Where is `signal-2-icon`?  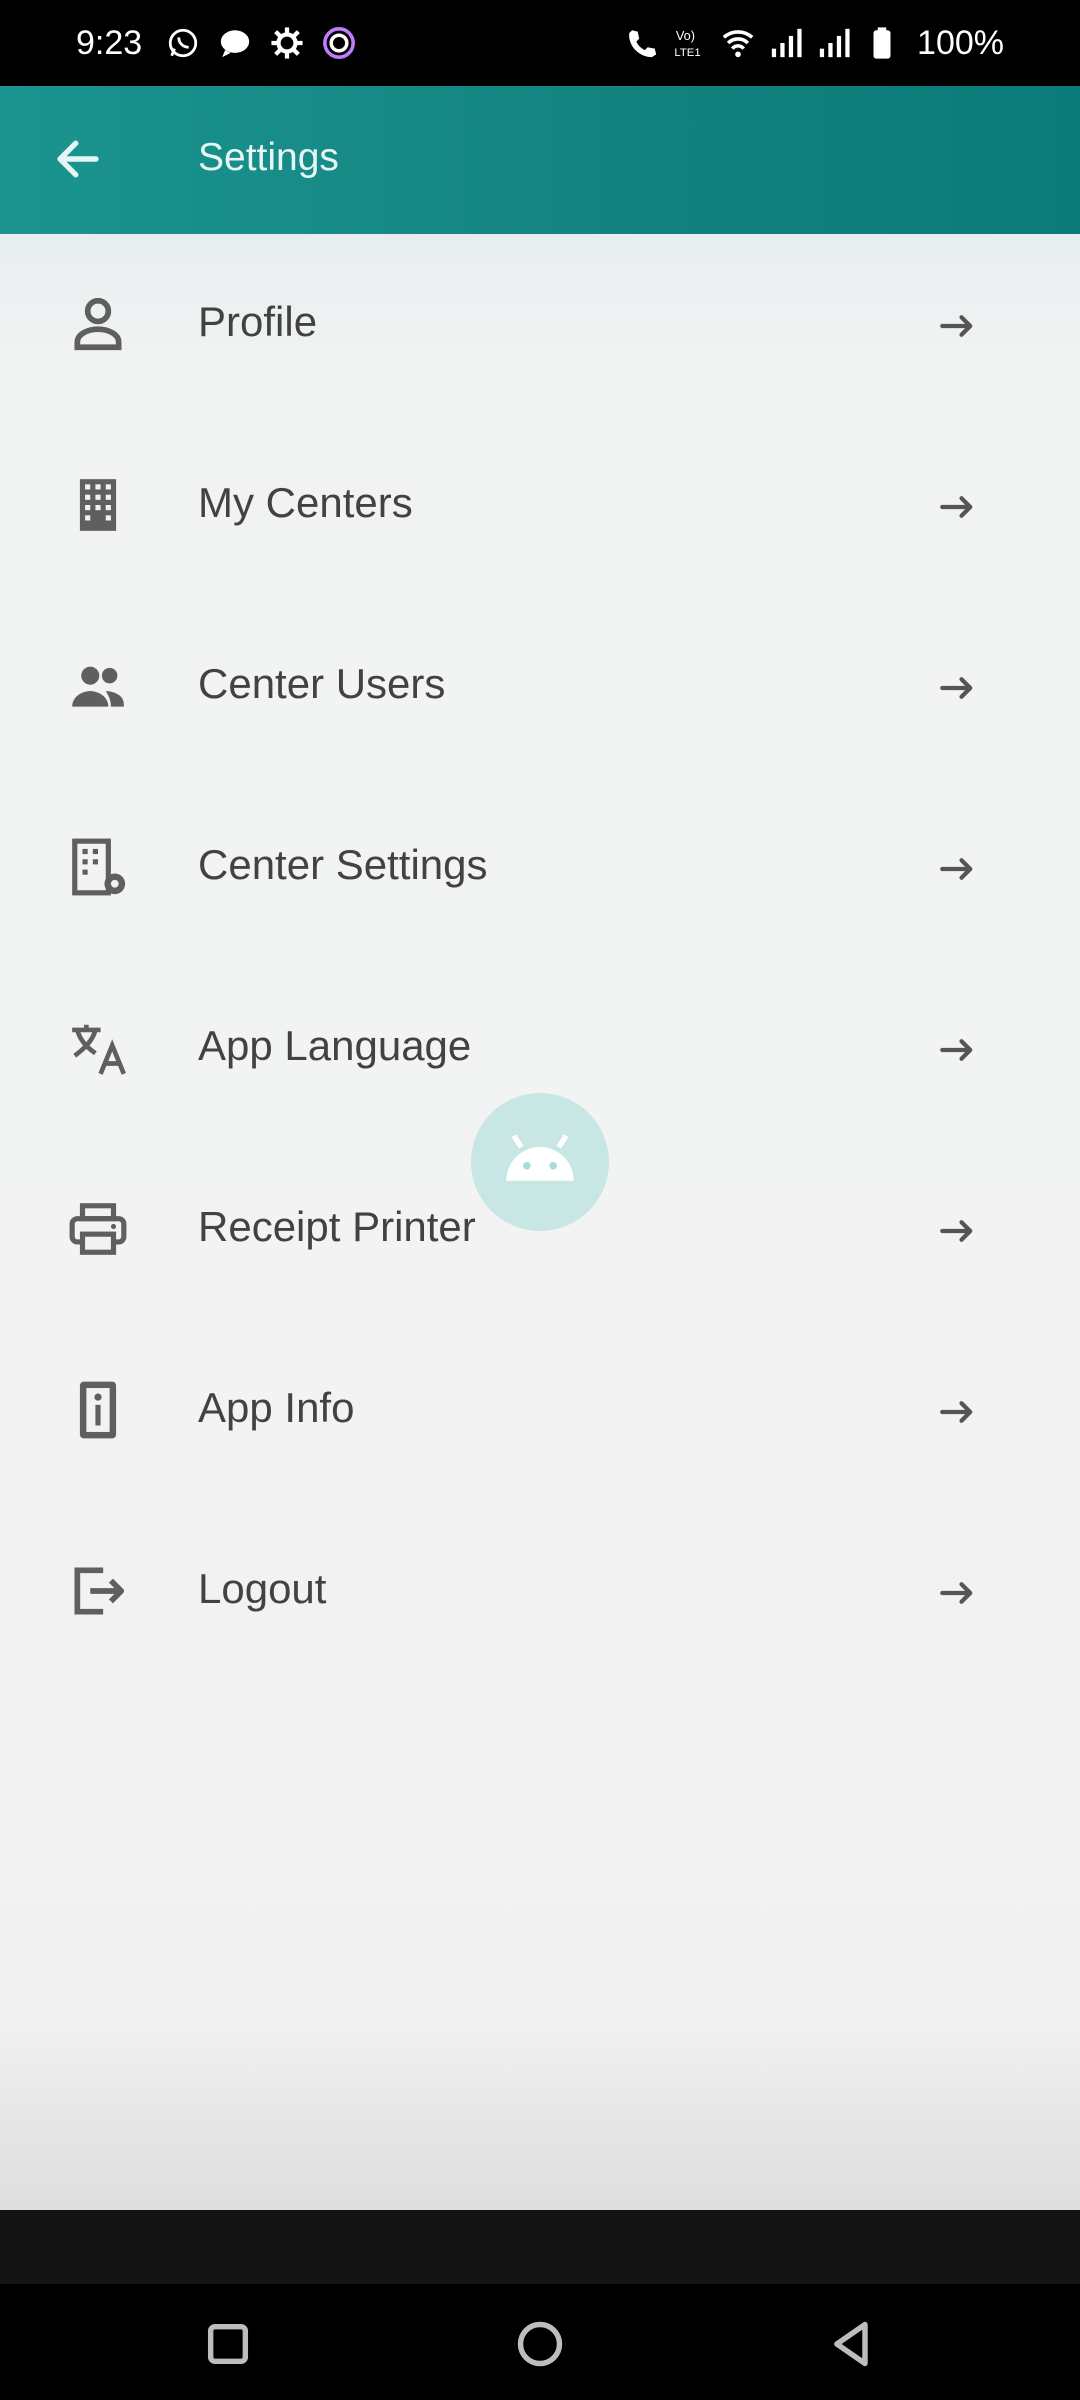 signal-2-icon is located at coordinates (834, 43).